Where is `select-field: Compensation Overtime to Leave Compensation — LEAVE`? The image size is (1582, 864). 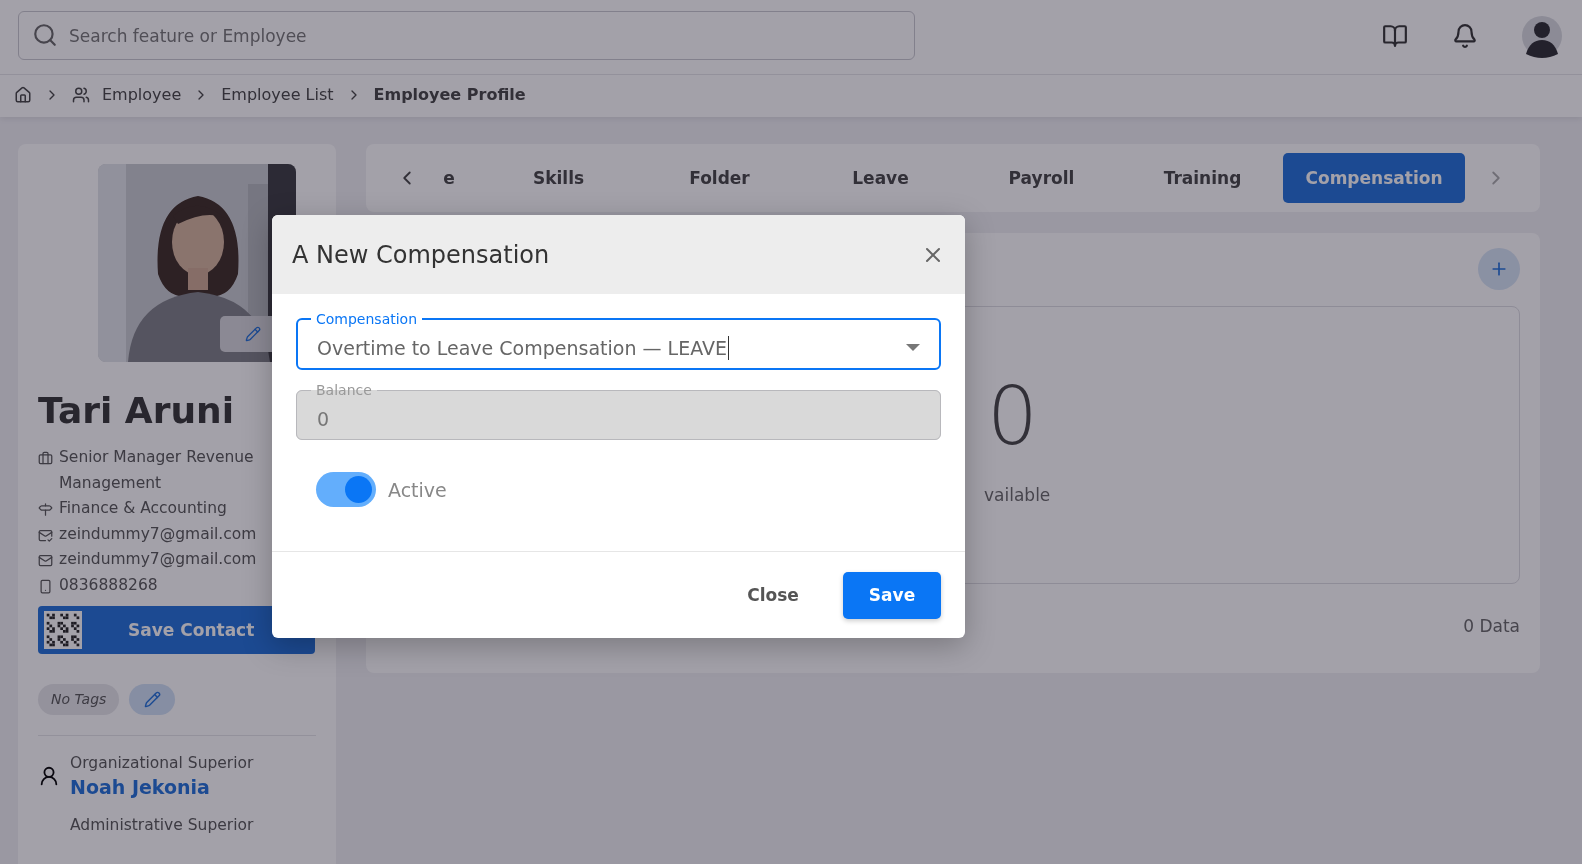
select-field: Compensation Overtime to Leave Compensation — LEAVE is located at coordinates (618, 340).